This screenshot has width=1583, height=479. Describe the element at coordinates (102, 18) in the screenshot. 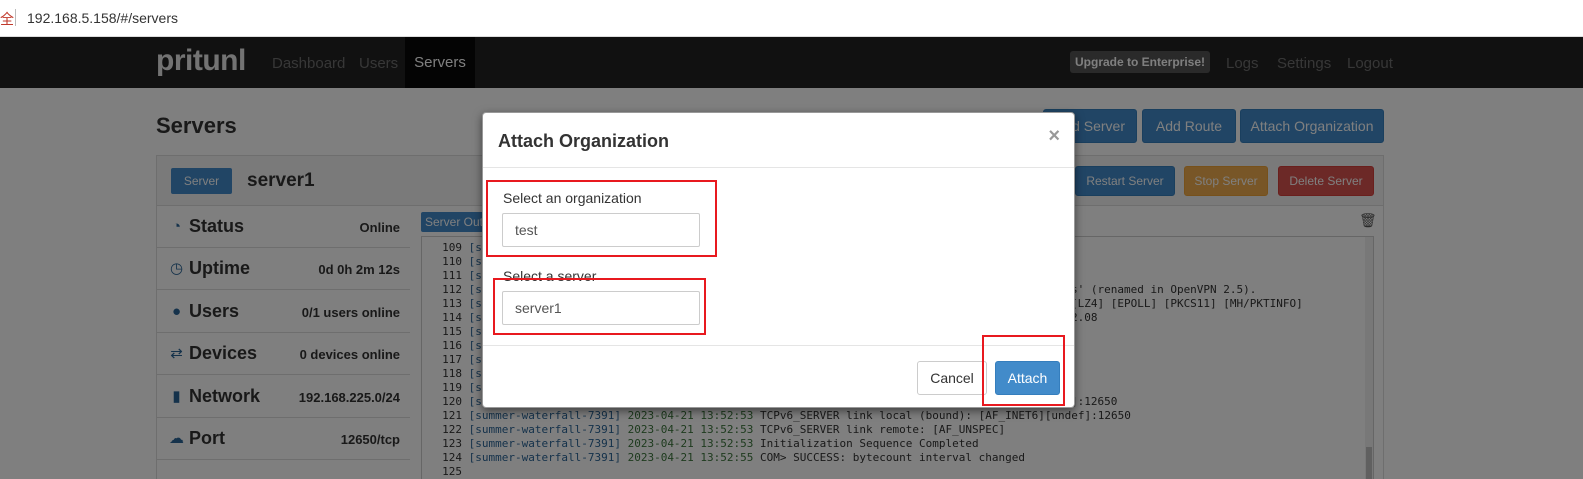

I see `url-text: 192.168.5.158/#/servers` at that location.